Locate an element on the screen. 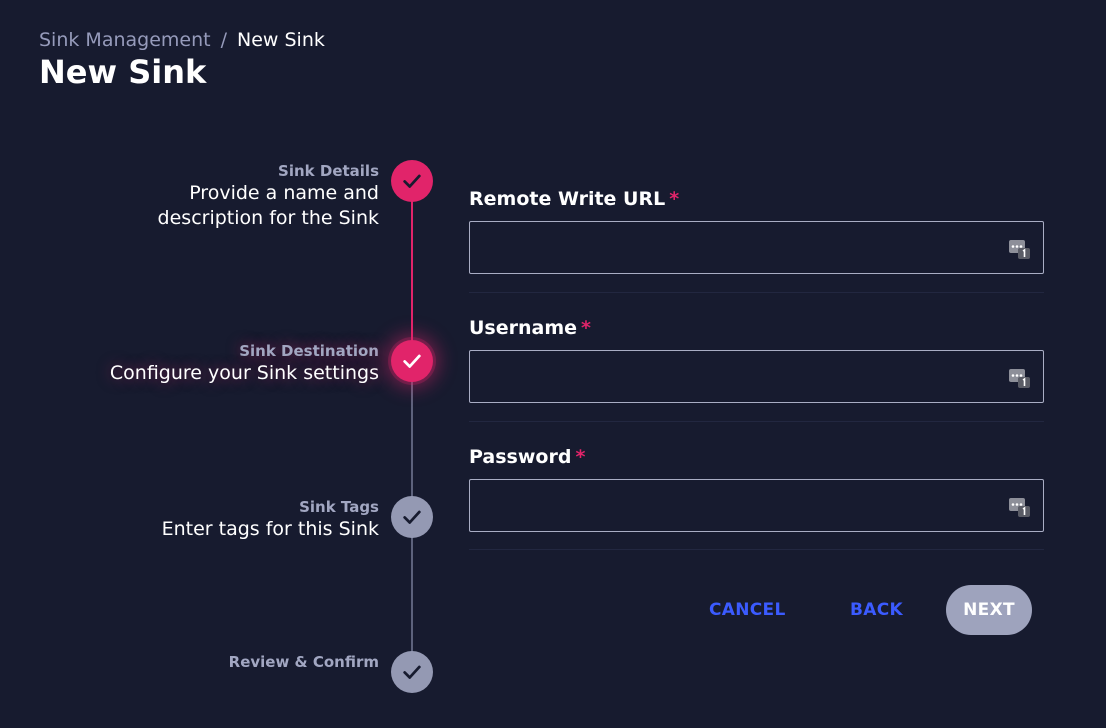  step-title: Sink Details is located at coordinates (328, 171).